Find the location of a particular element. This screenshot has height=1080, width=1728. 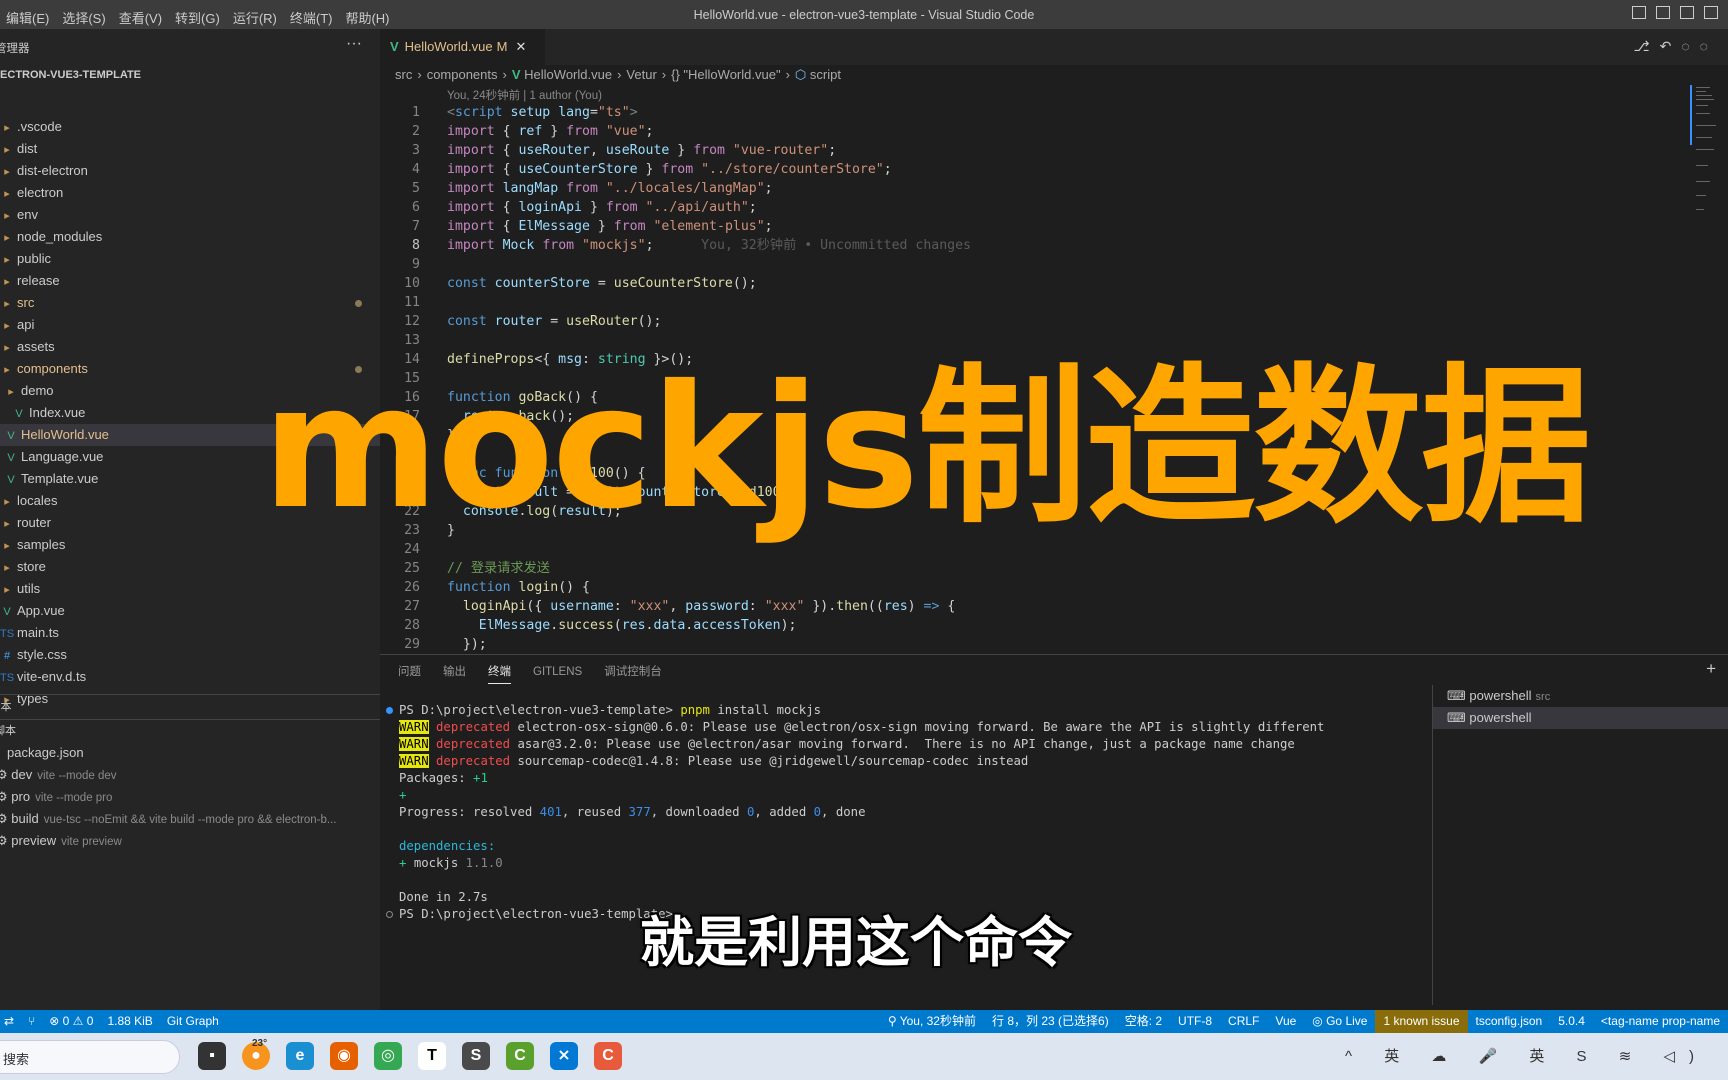

tree-item: ▸ electron is located at coordinates (190, 193).